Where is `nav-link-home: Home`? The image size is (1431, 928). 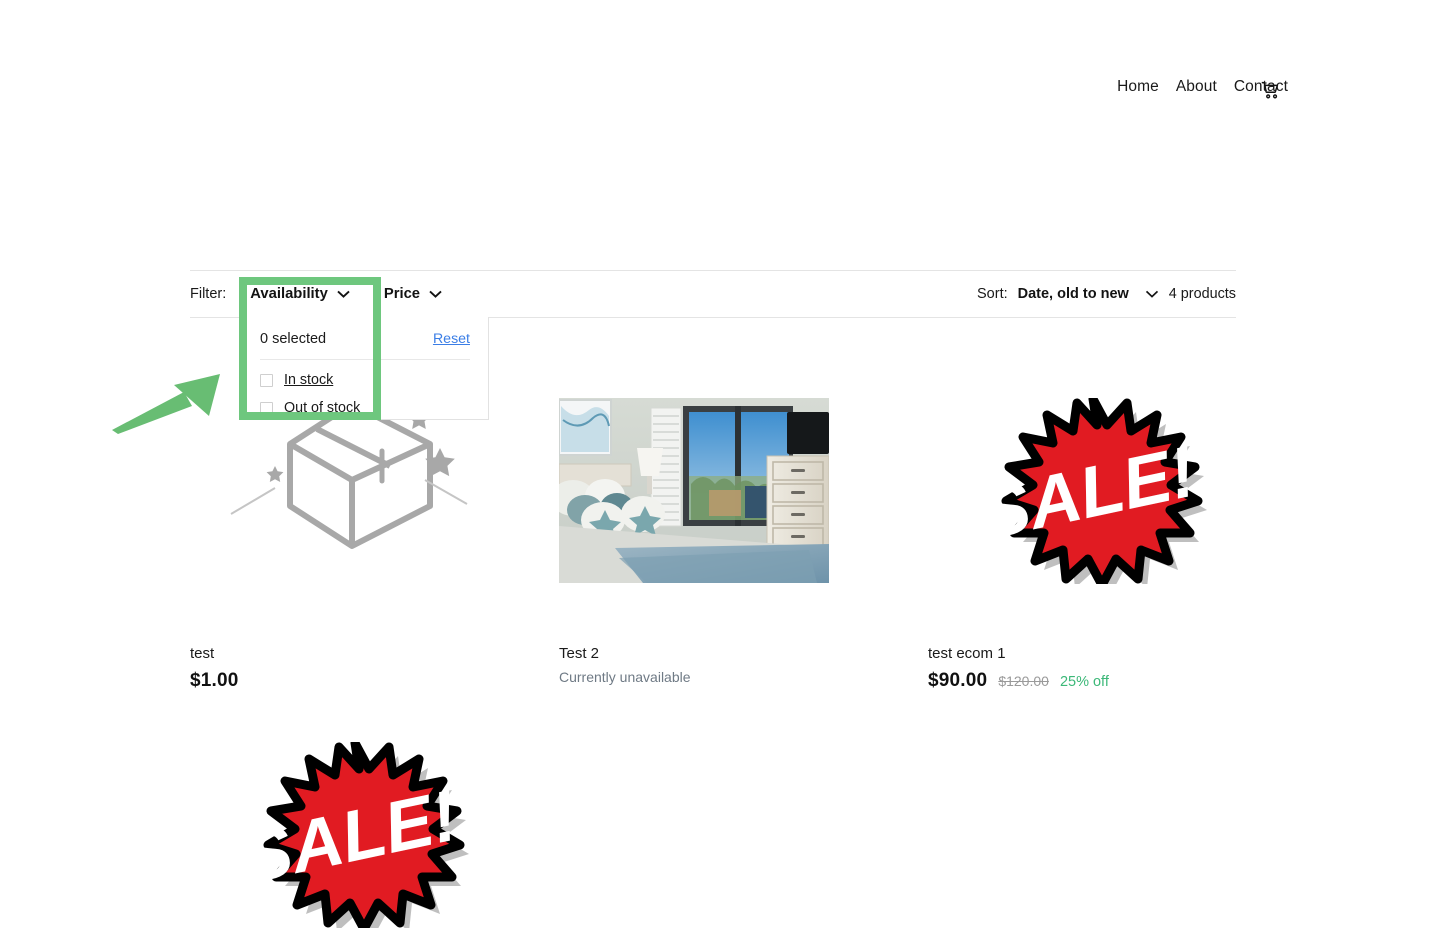
nav-link-home: Home is located at coordinates (1138, 87).